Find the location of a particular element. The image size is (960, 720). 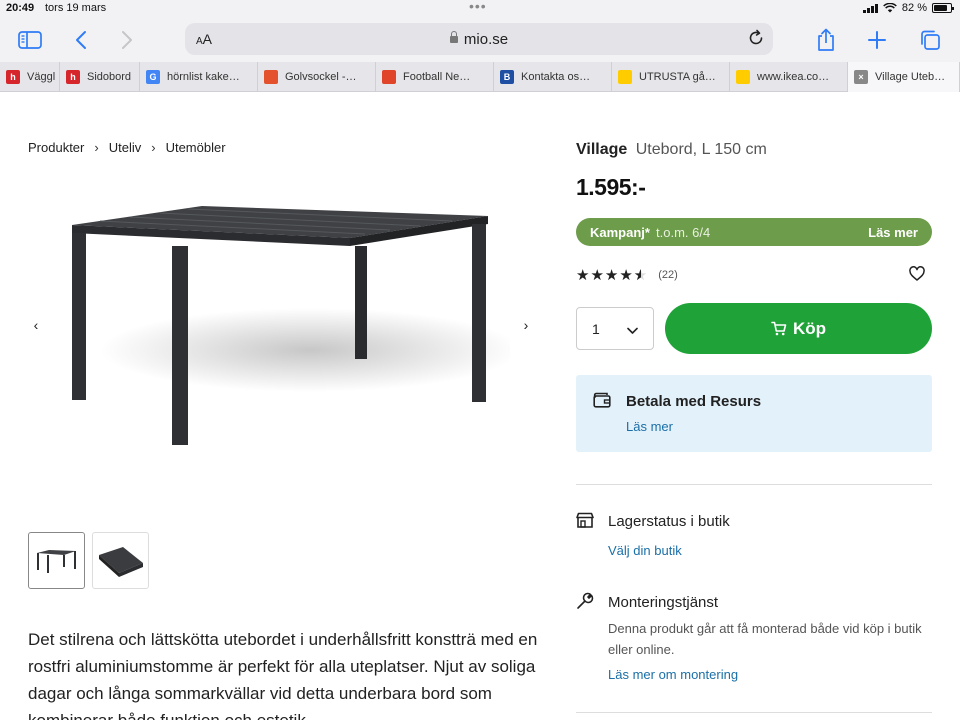

breadcrumb-item-produkter: Produkter is located at coordinates (56, 147).